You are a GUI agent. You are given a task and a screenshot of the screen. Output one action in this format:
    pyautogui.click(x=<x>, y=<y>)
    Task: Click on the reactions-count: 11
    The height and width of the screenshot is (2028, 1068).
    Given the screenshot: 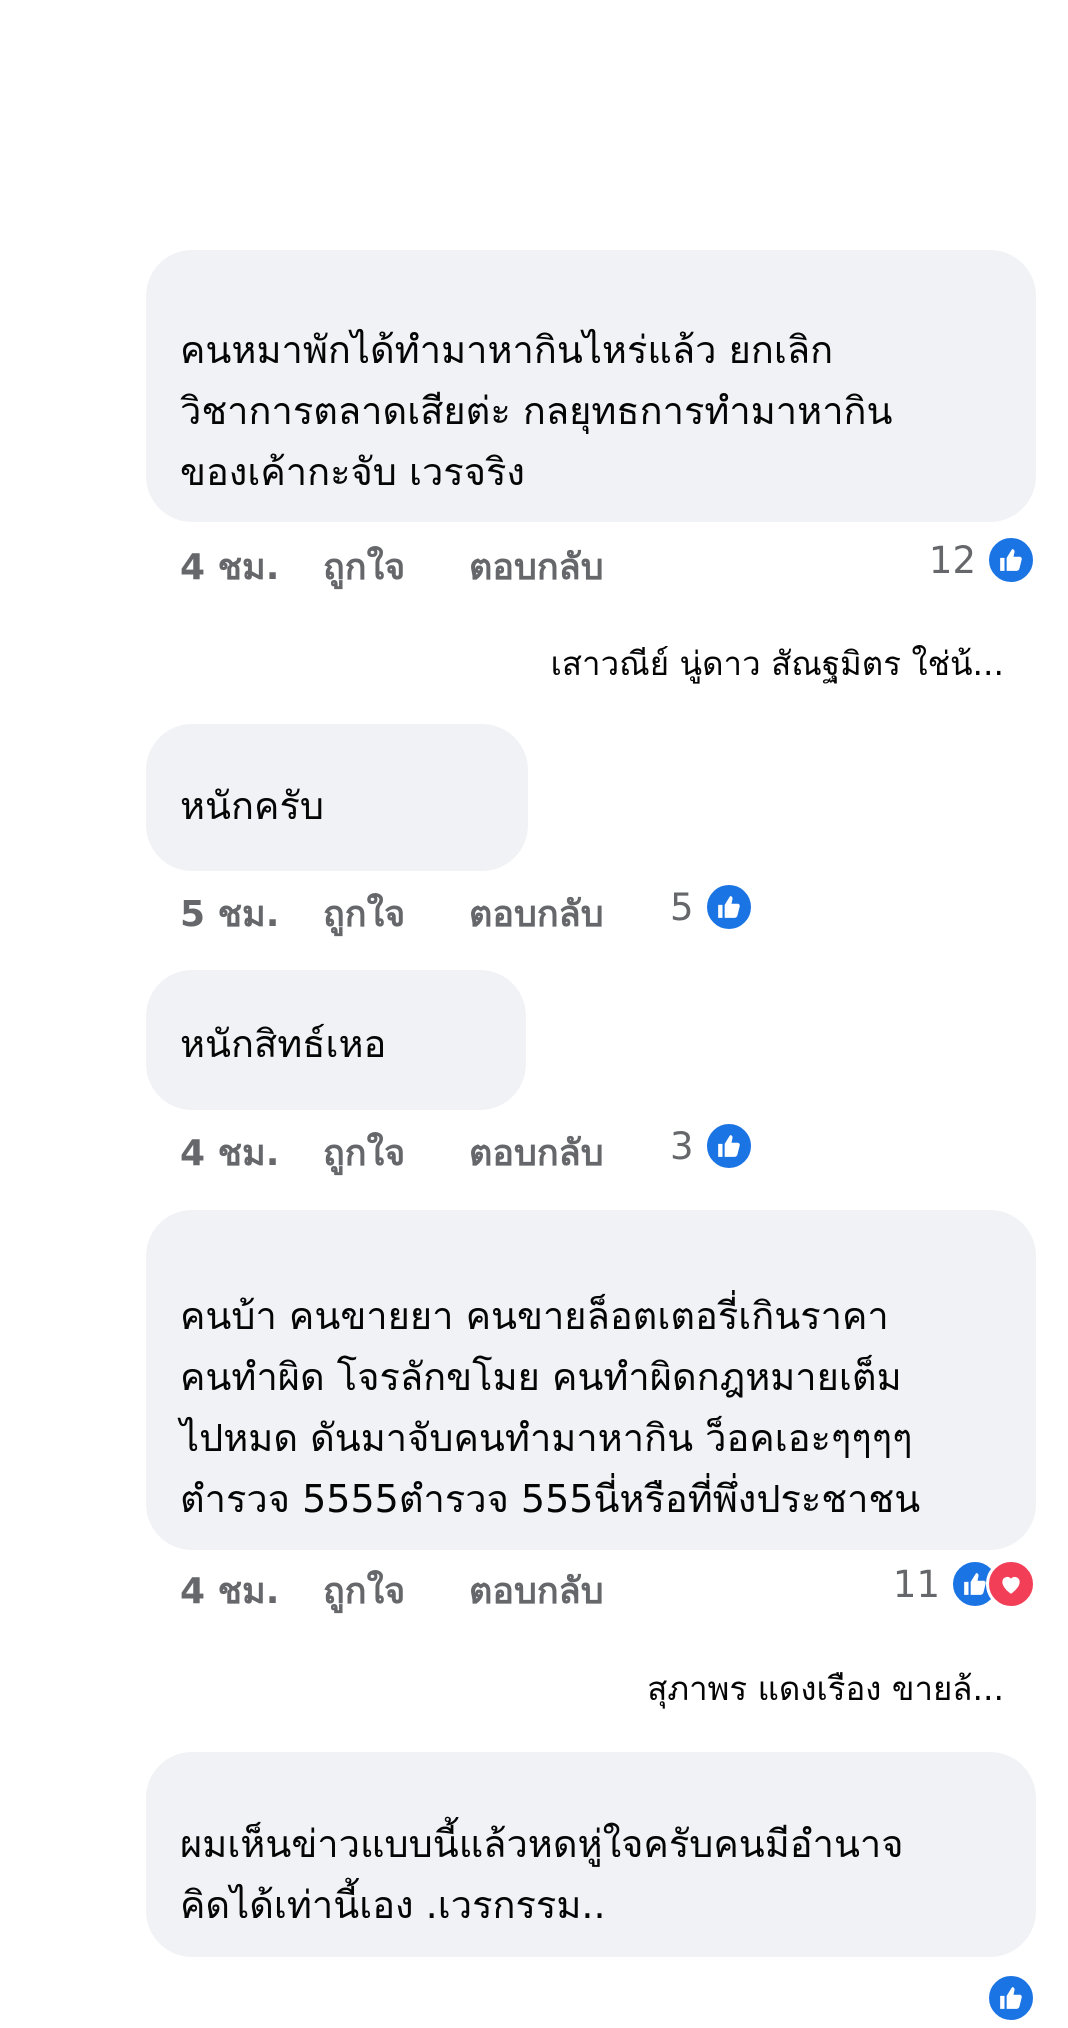 What is the action you would take?
    pyautogui.click(x=916, y=1584)
    